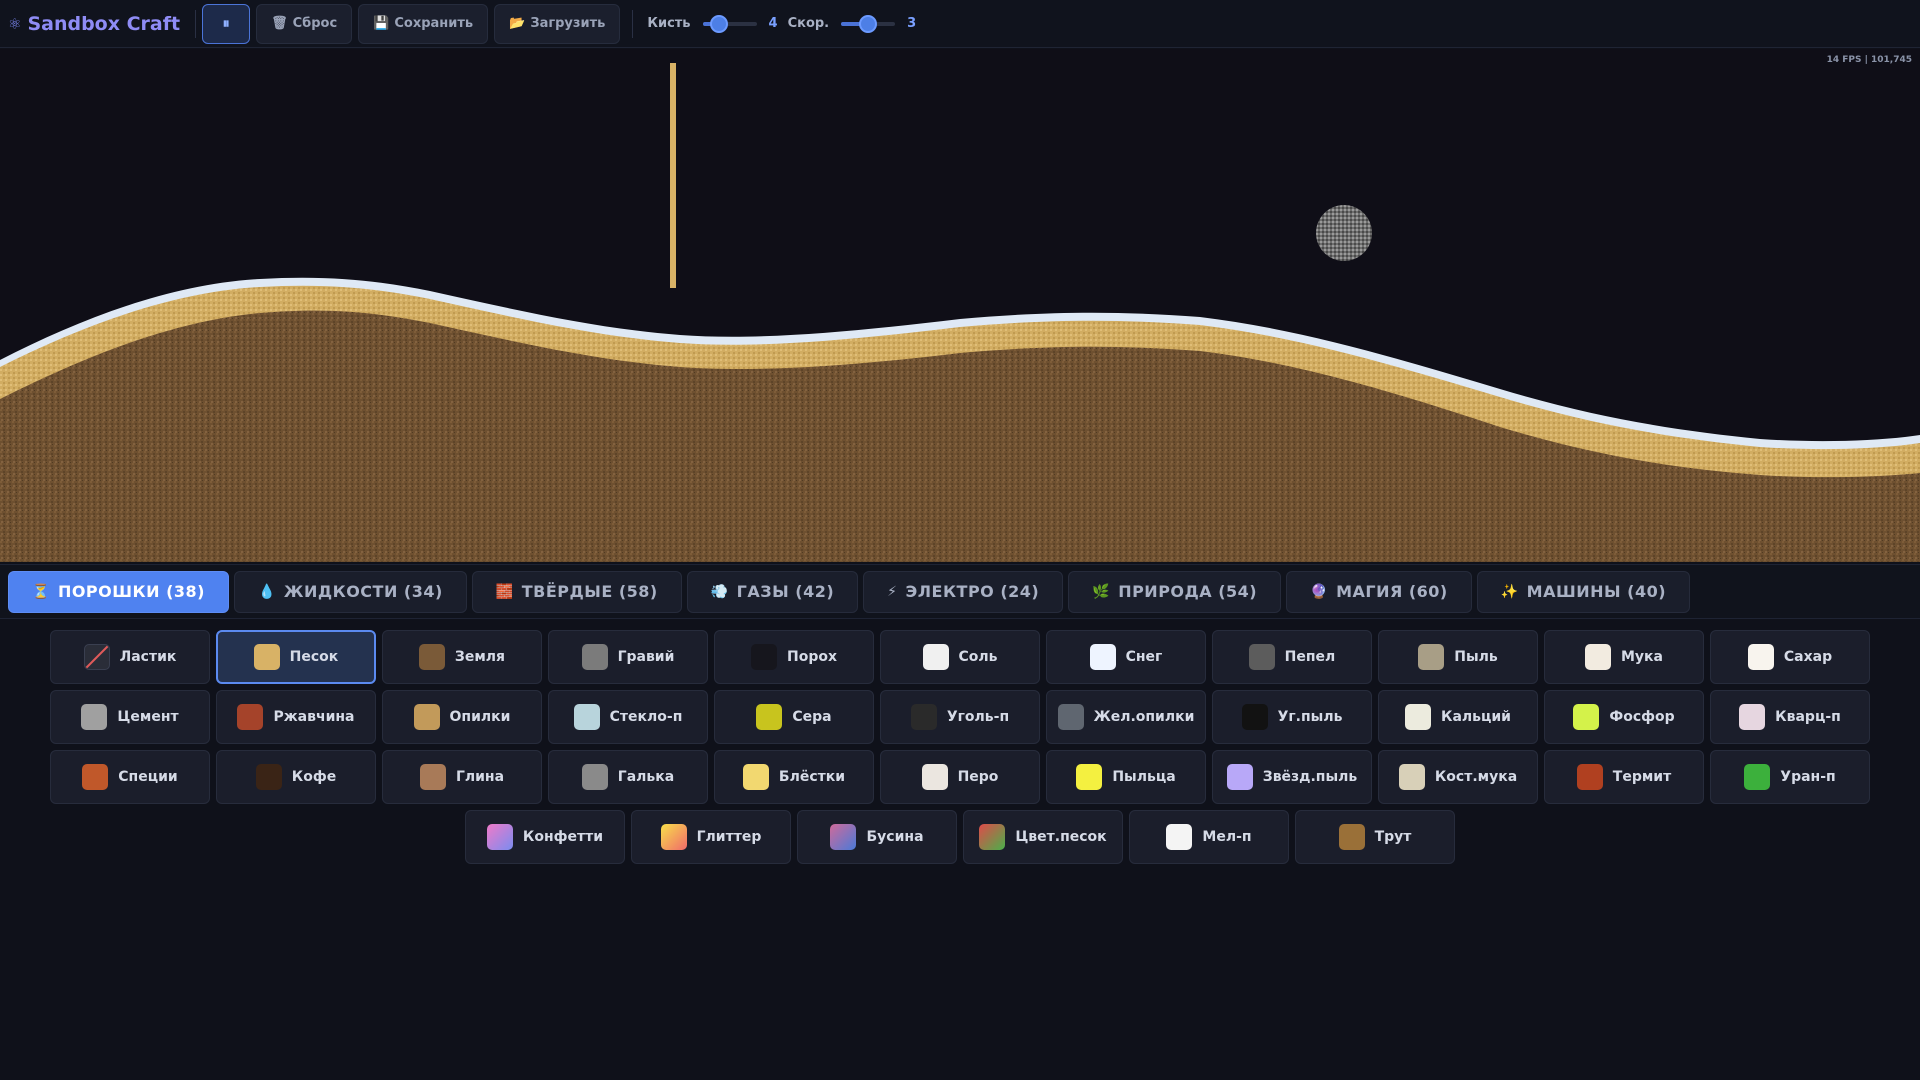 The image size is (1920, 1080). I want to click on material-label: Соль, so click(978, 657).